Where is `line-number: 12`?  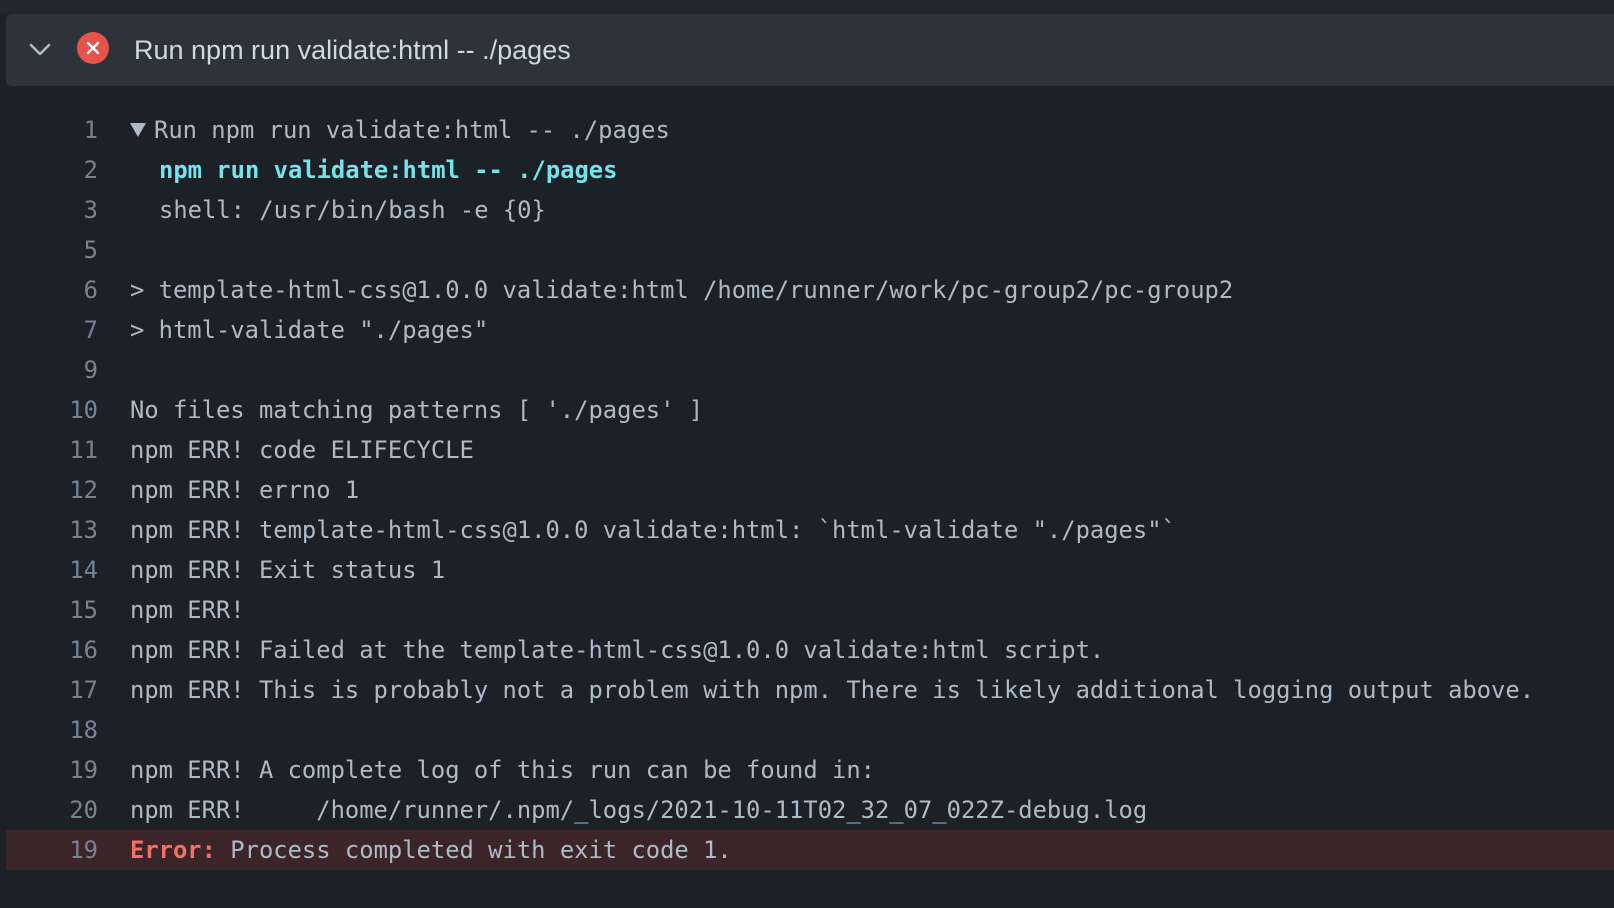 line-number: 12 is located at coordinates (52, 490).